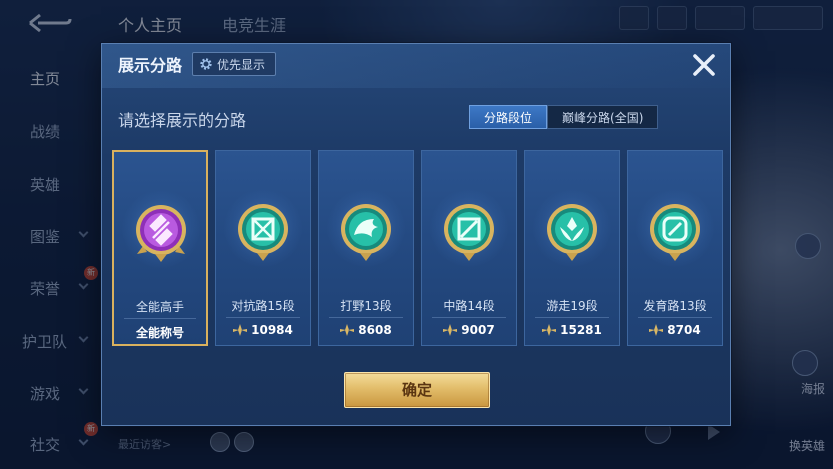 The image size is (833, 469). Describe the element at coordinates (272, 330) in the screenshot. I see `lane-points-value: 10984` at that location.